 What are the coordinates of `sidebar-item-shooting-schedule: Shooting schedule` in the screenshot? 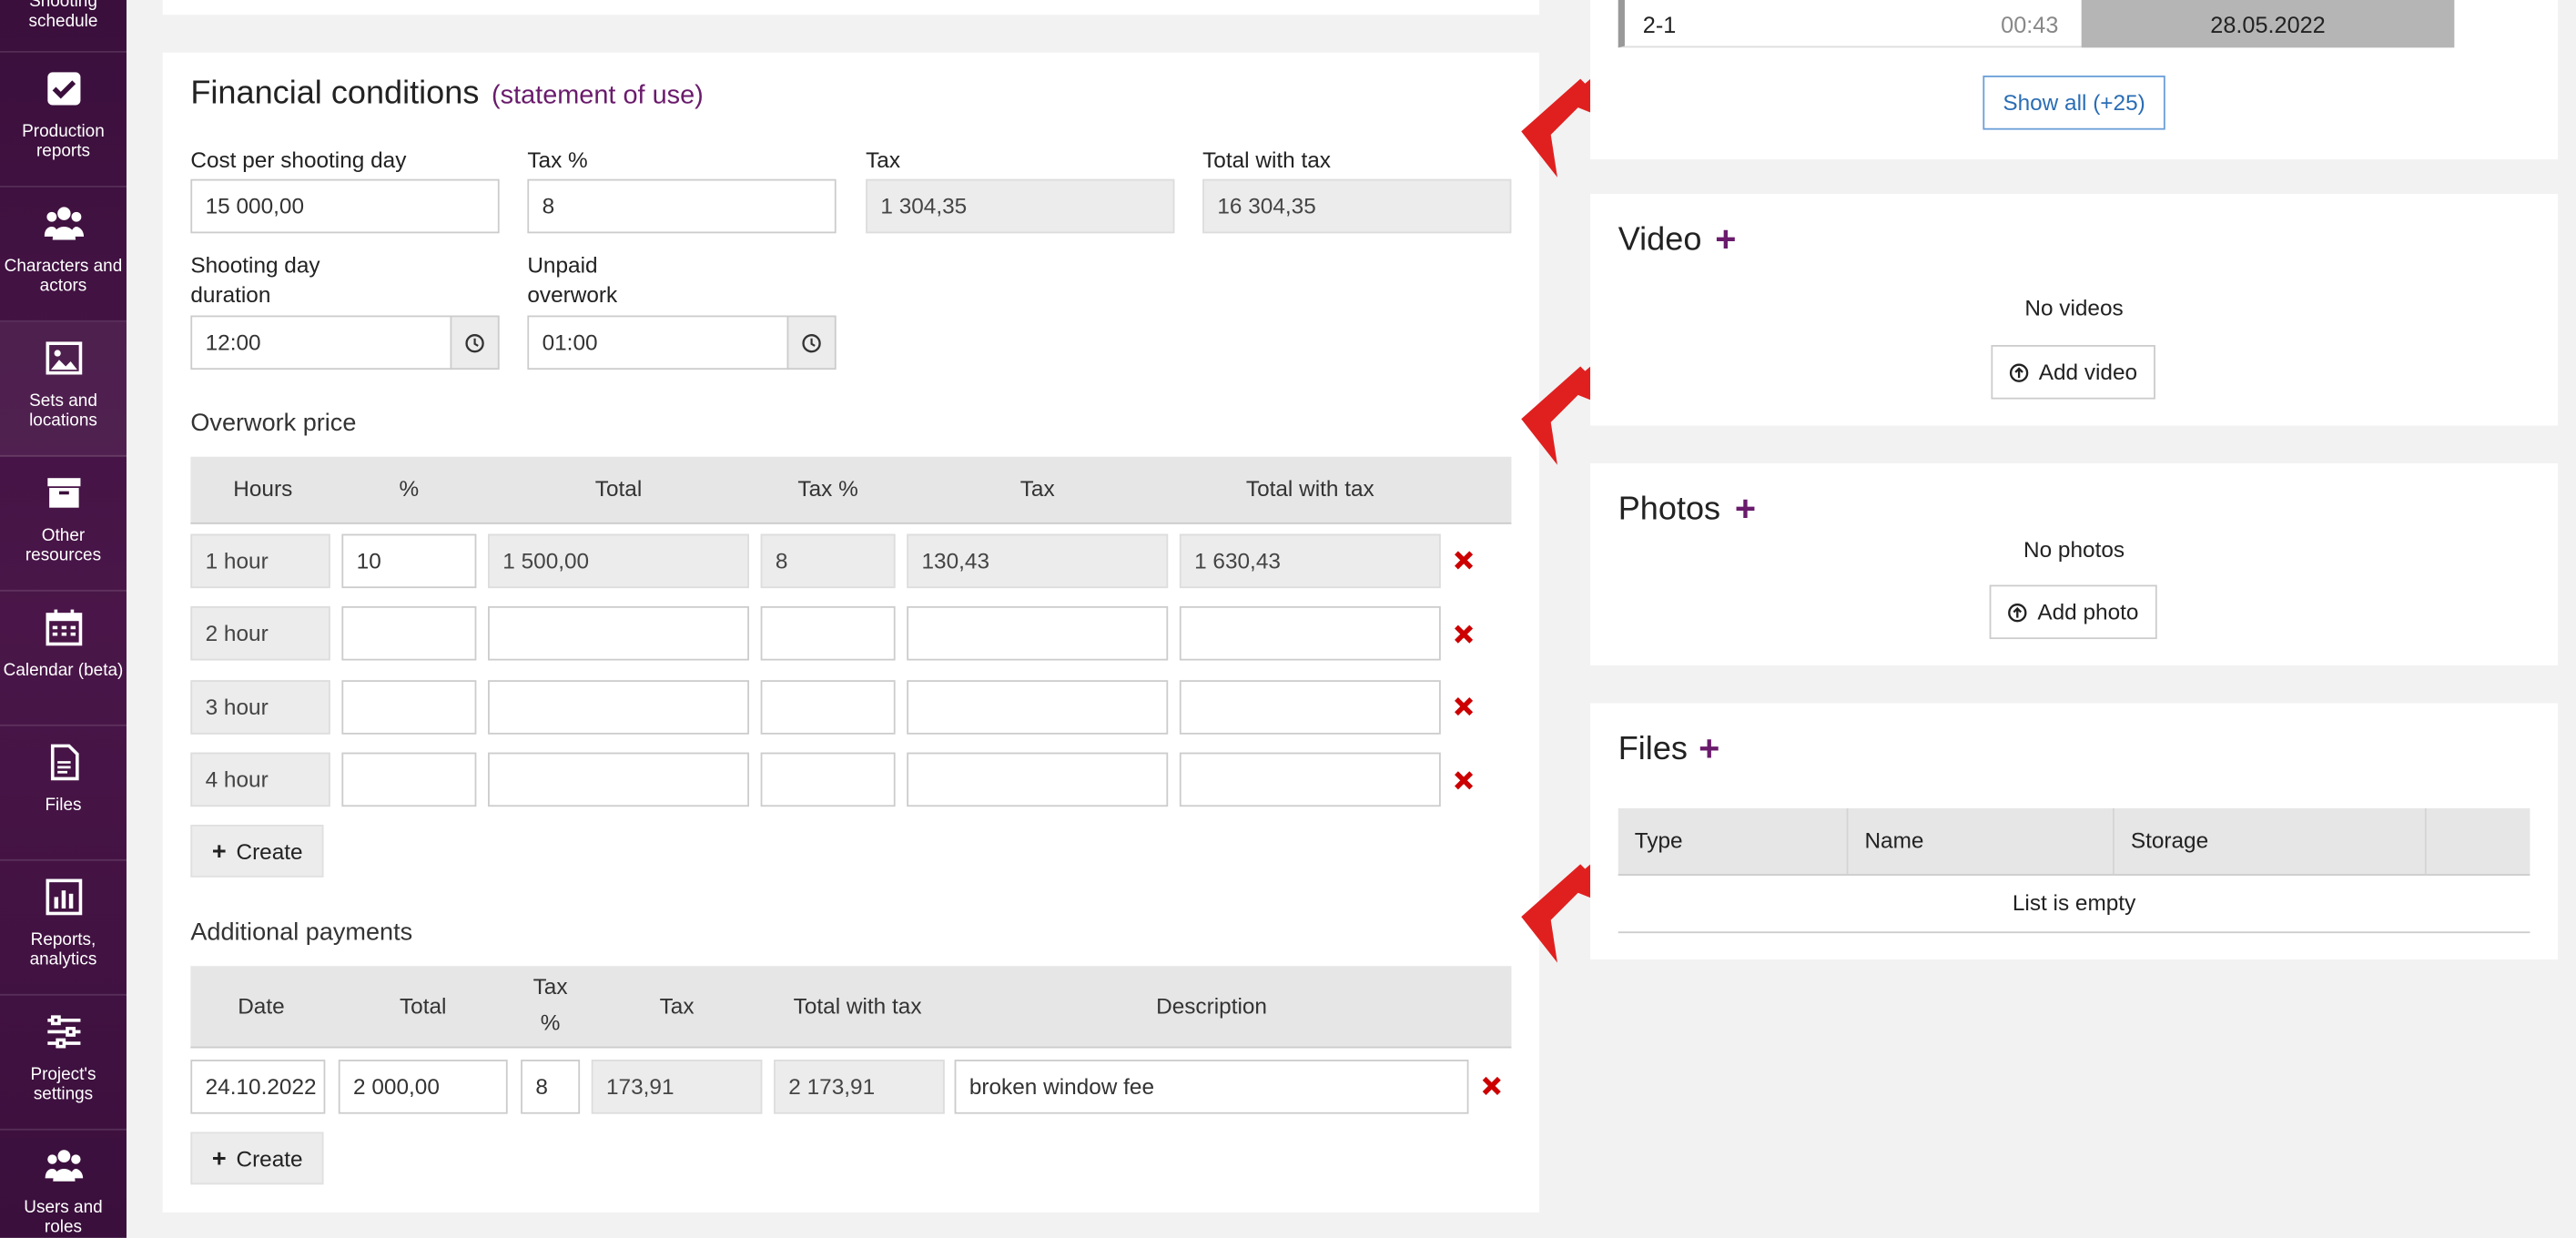 It's located at (63, 26).